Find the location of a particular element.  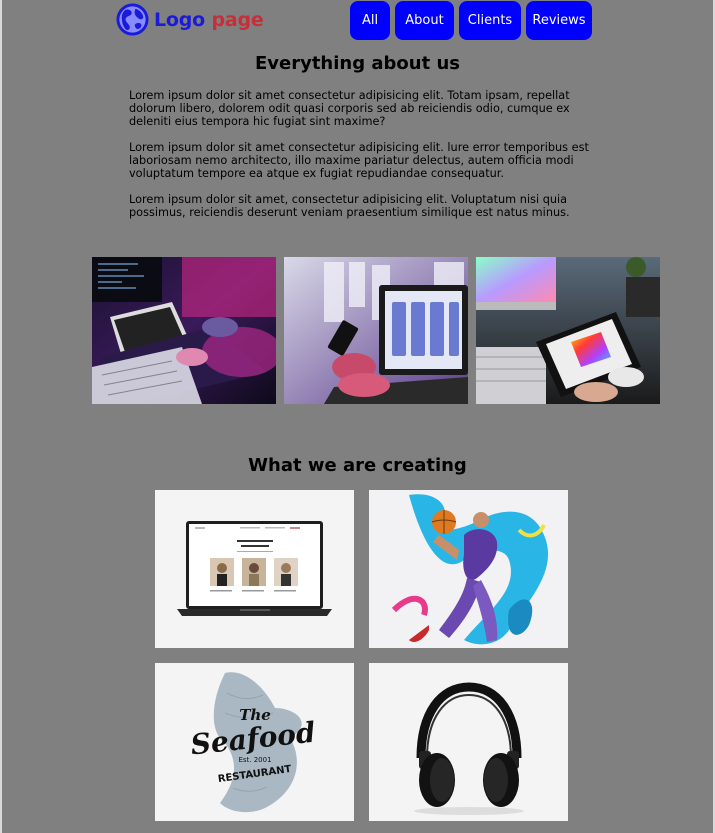

about-title: Everything about us is located at coordinates (357, 63).